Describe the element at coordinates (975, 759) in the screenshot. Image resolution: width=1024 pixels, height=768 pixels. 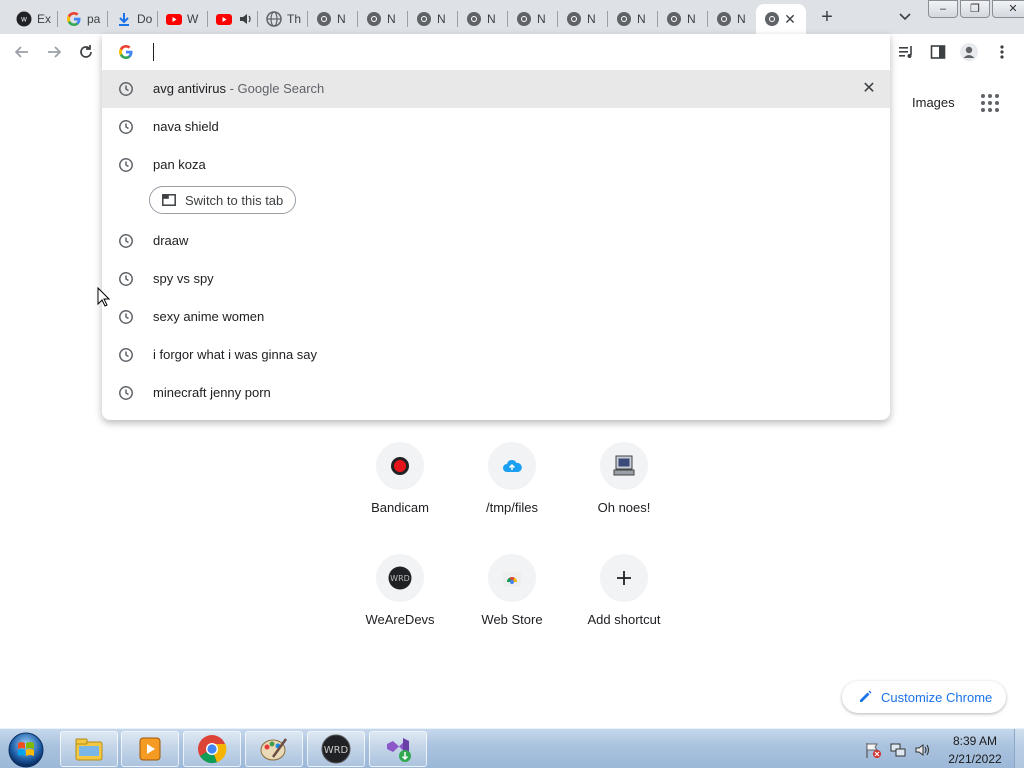
I see `clock-date: 2/21/2022` at that location.